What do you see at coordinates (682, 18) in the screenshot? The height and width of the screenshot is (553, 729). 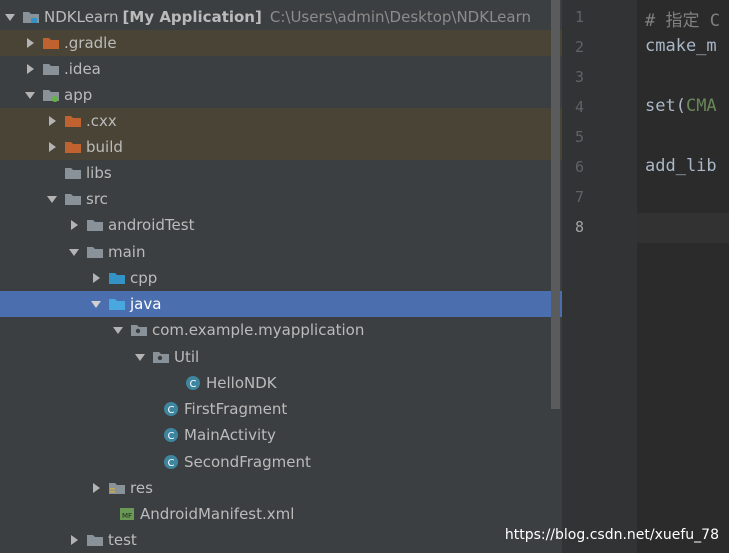 I see `code-line-1: # 指定 C` at bounding box center [682, 18].